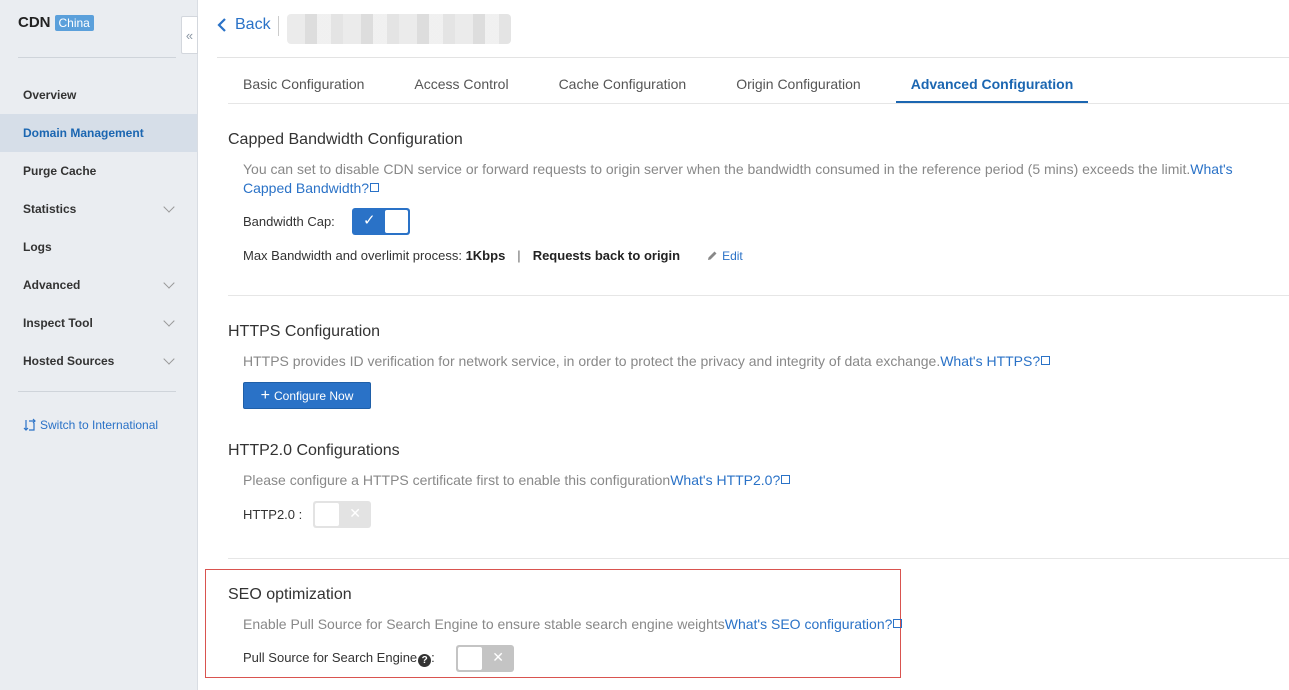 This screenshot has height=690, width=1289. Describe the element at coordinates (313, 395) in the screenshot. I see `configure-now-label: Configure Now` at that location.